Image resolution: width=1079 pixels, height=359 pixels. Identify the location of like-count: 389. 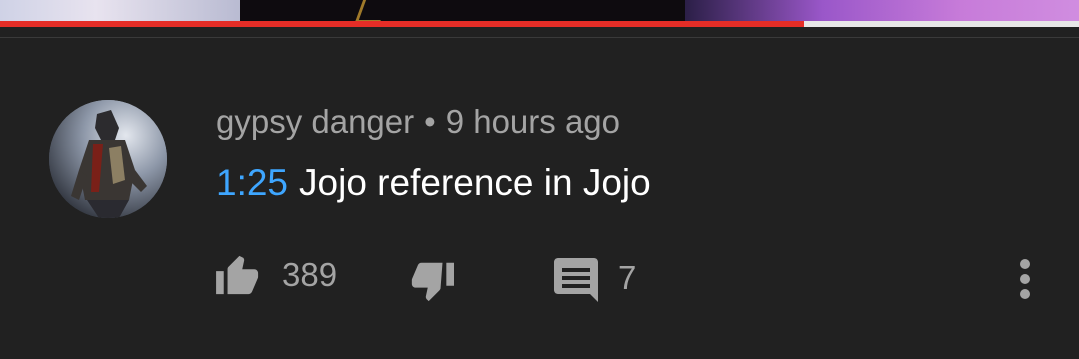
(310, 274).